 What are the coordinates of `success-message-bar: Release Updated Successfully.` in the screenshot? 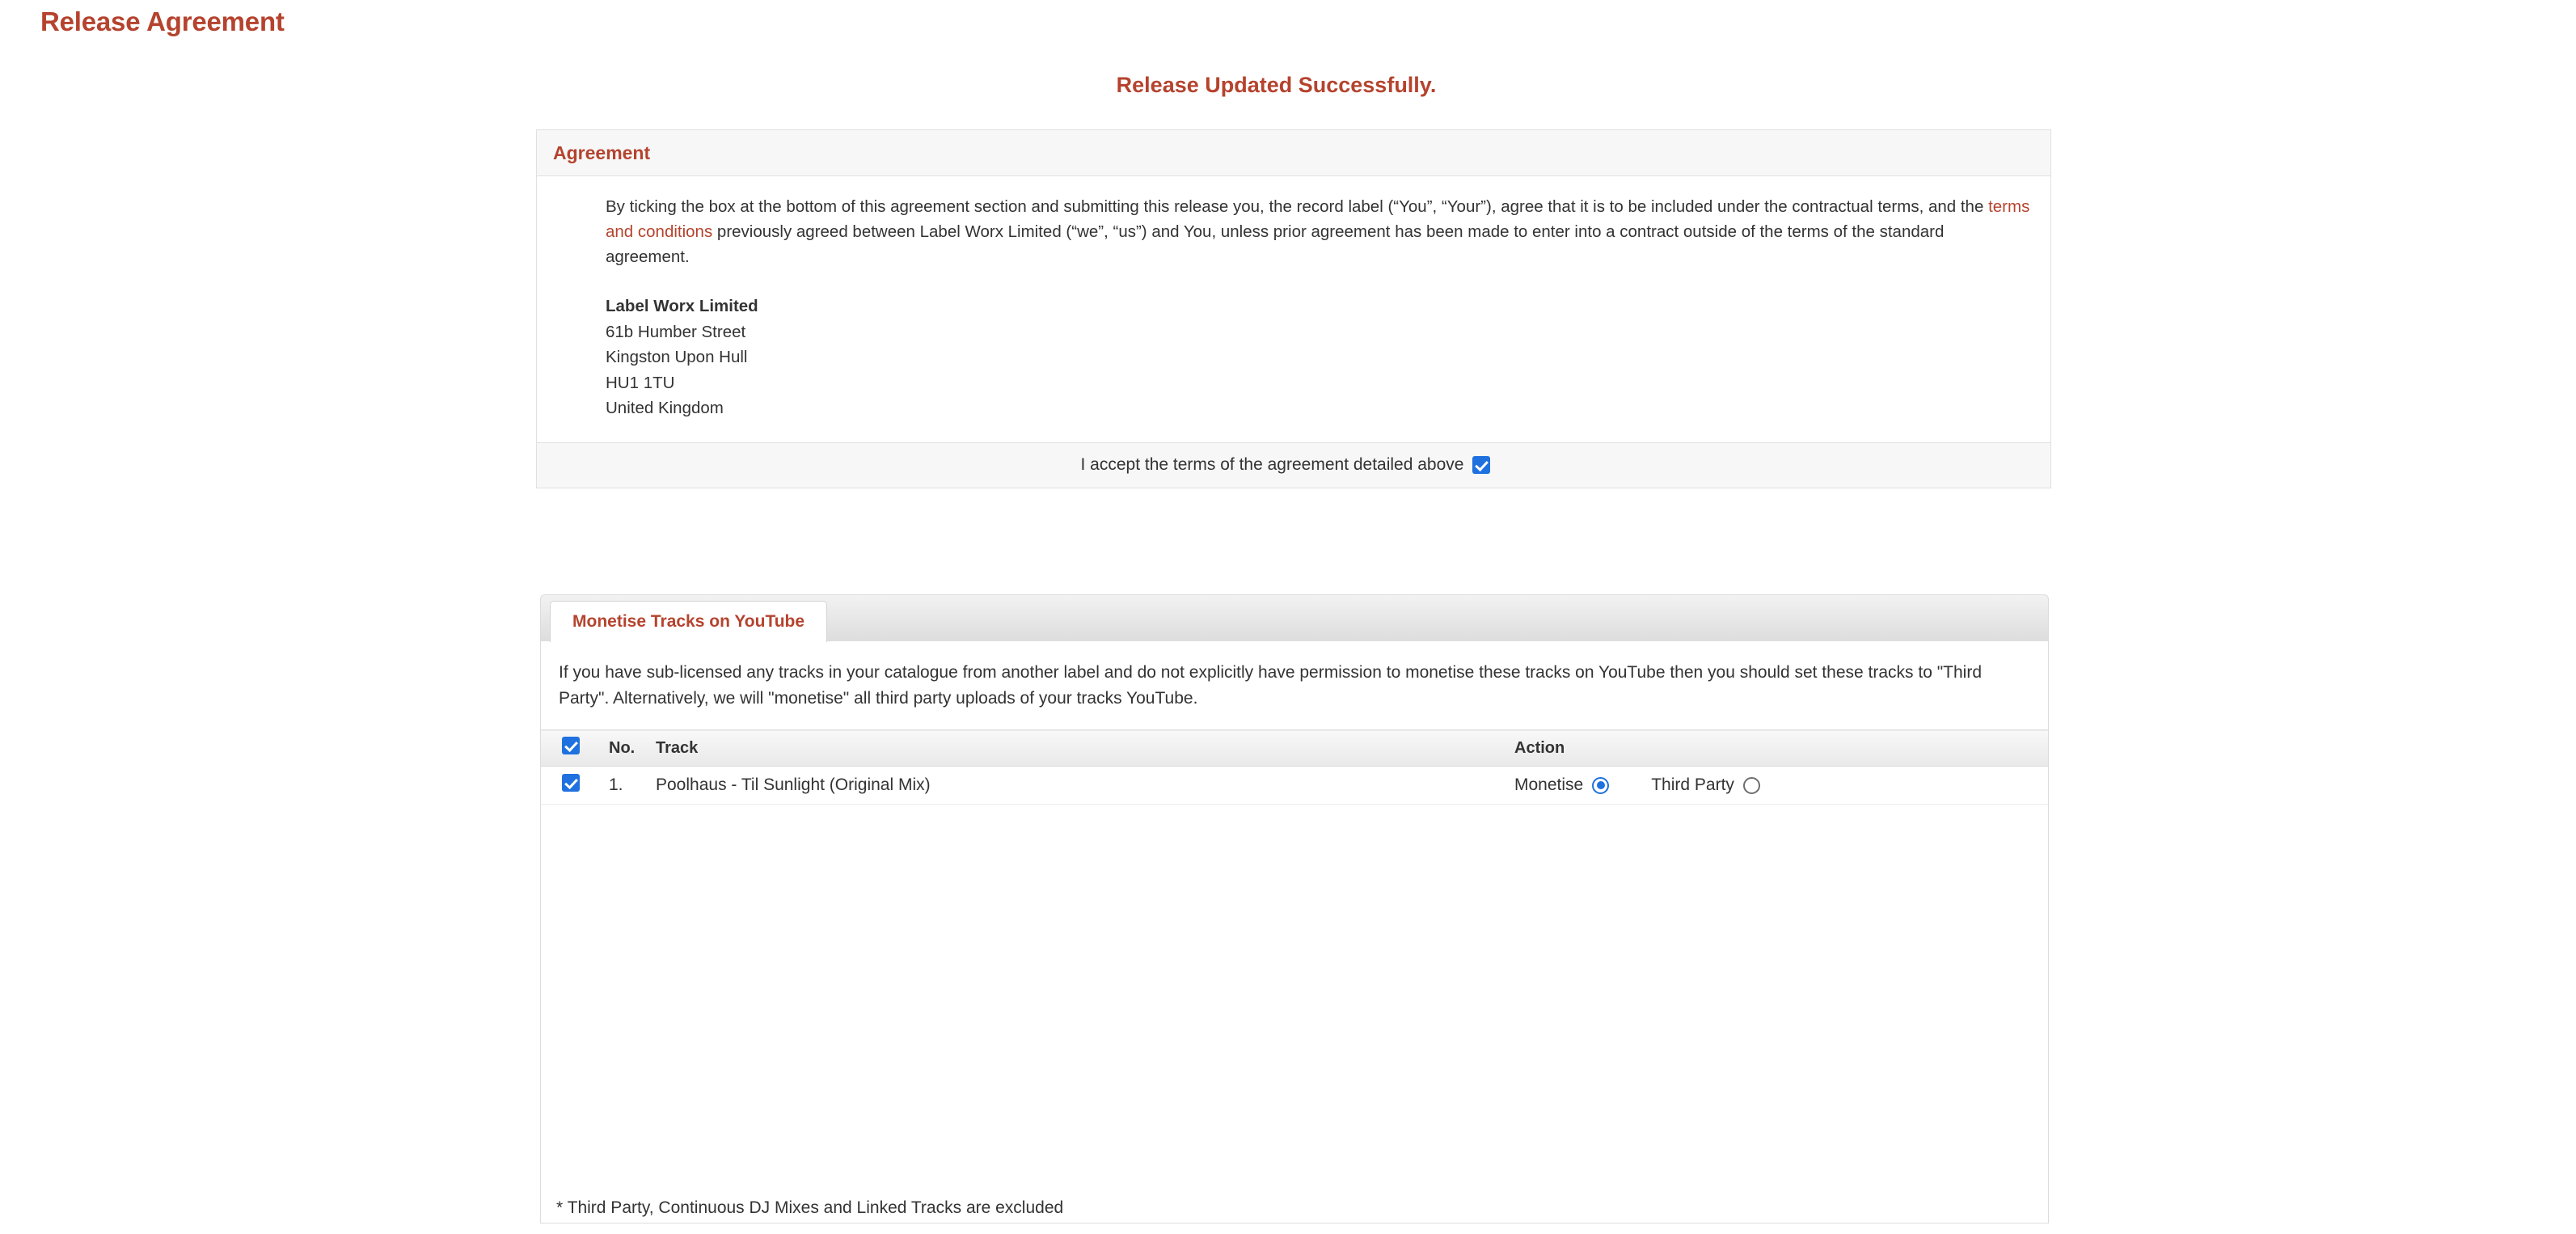 It's located at (1288, 85).